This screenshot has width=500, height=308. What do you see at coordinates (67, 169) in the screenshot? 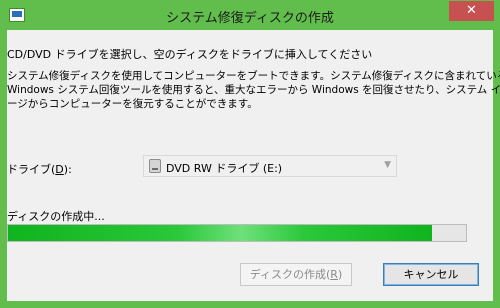
I see `drive-label-suffix: ):` at bounding box center [67, 169].